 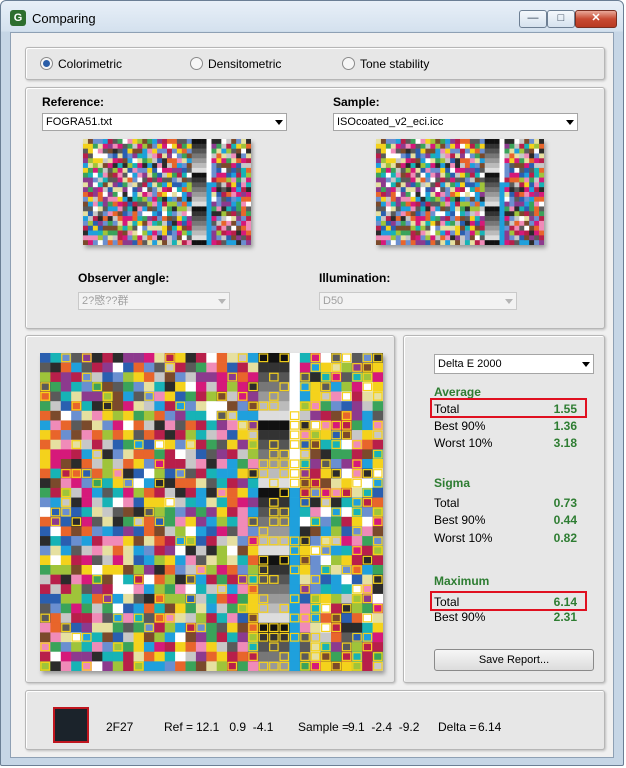 I want to click on radio-densitometric: Densitometric, so click(x=235, y=64).